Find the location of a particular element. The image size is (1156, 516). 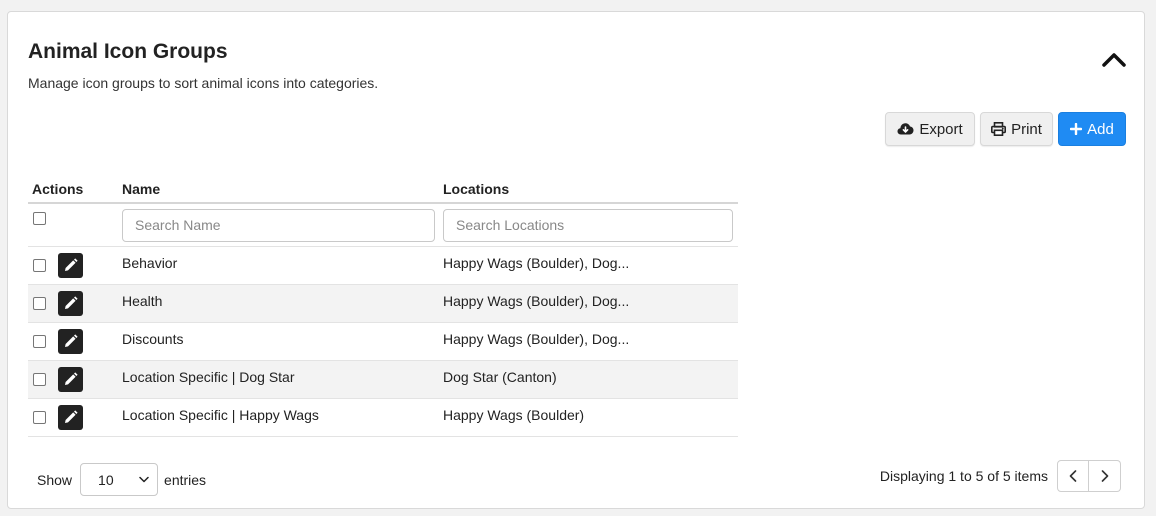

print-button: Print is located at coordinates (1016, 129).